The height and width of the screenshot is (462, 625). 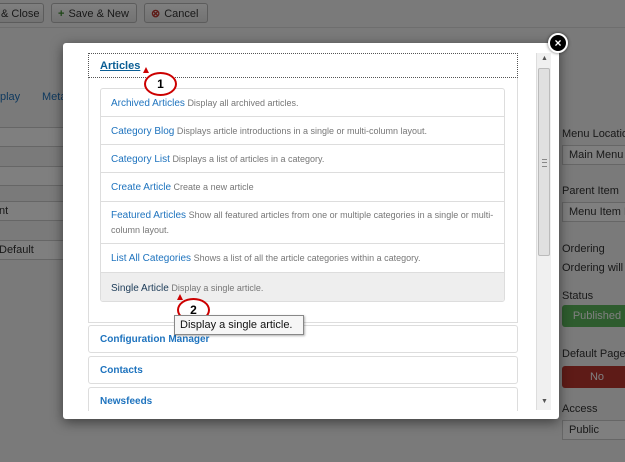 What do you see at coordinates (213, 187) in the screenshot?
I see `item-description: Create a new article` at bounding box center [213, 187].